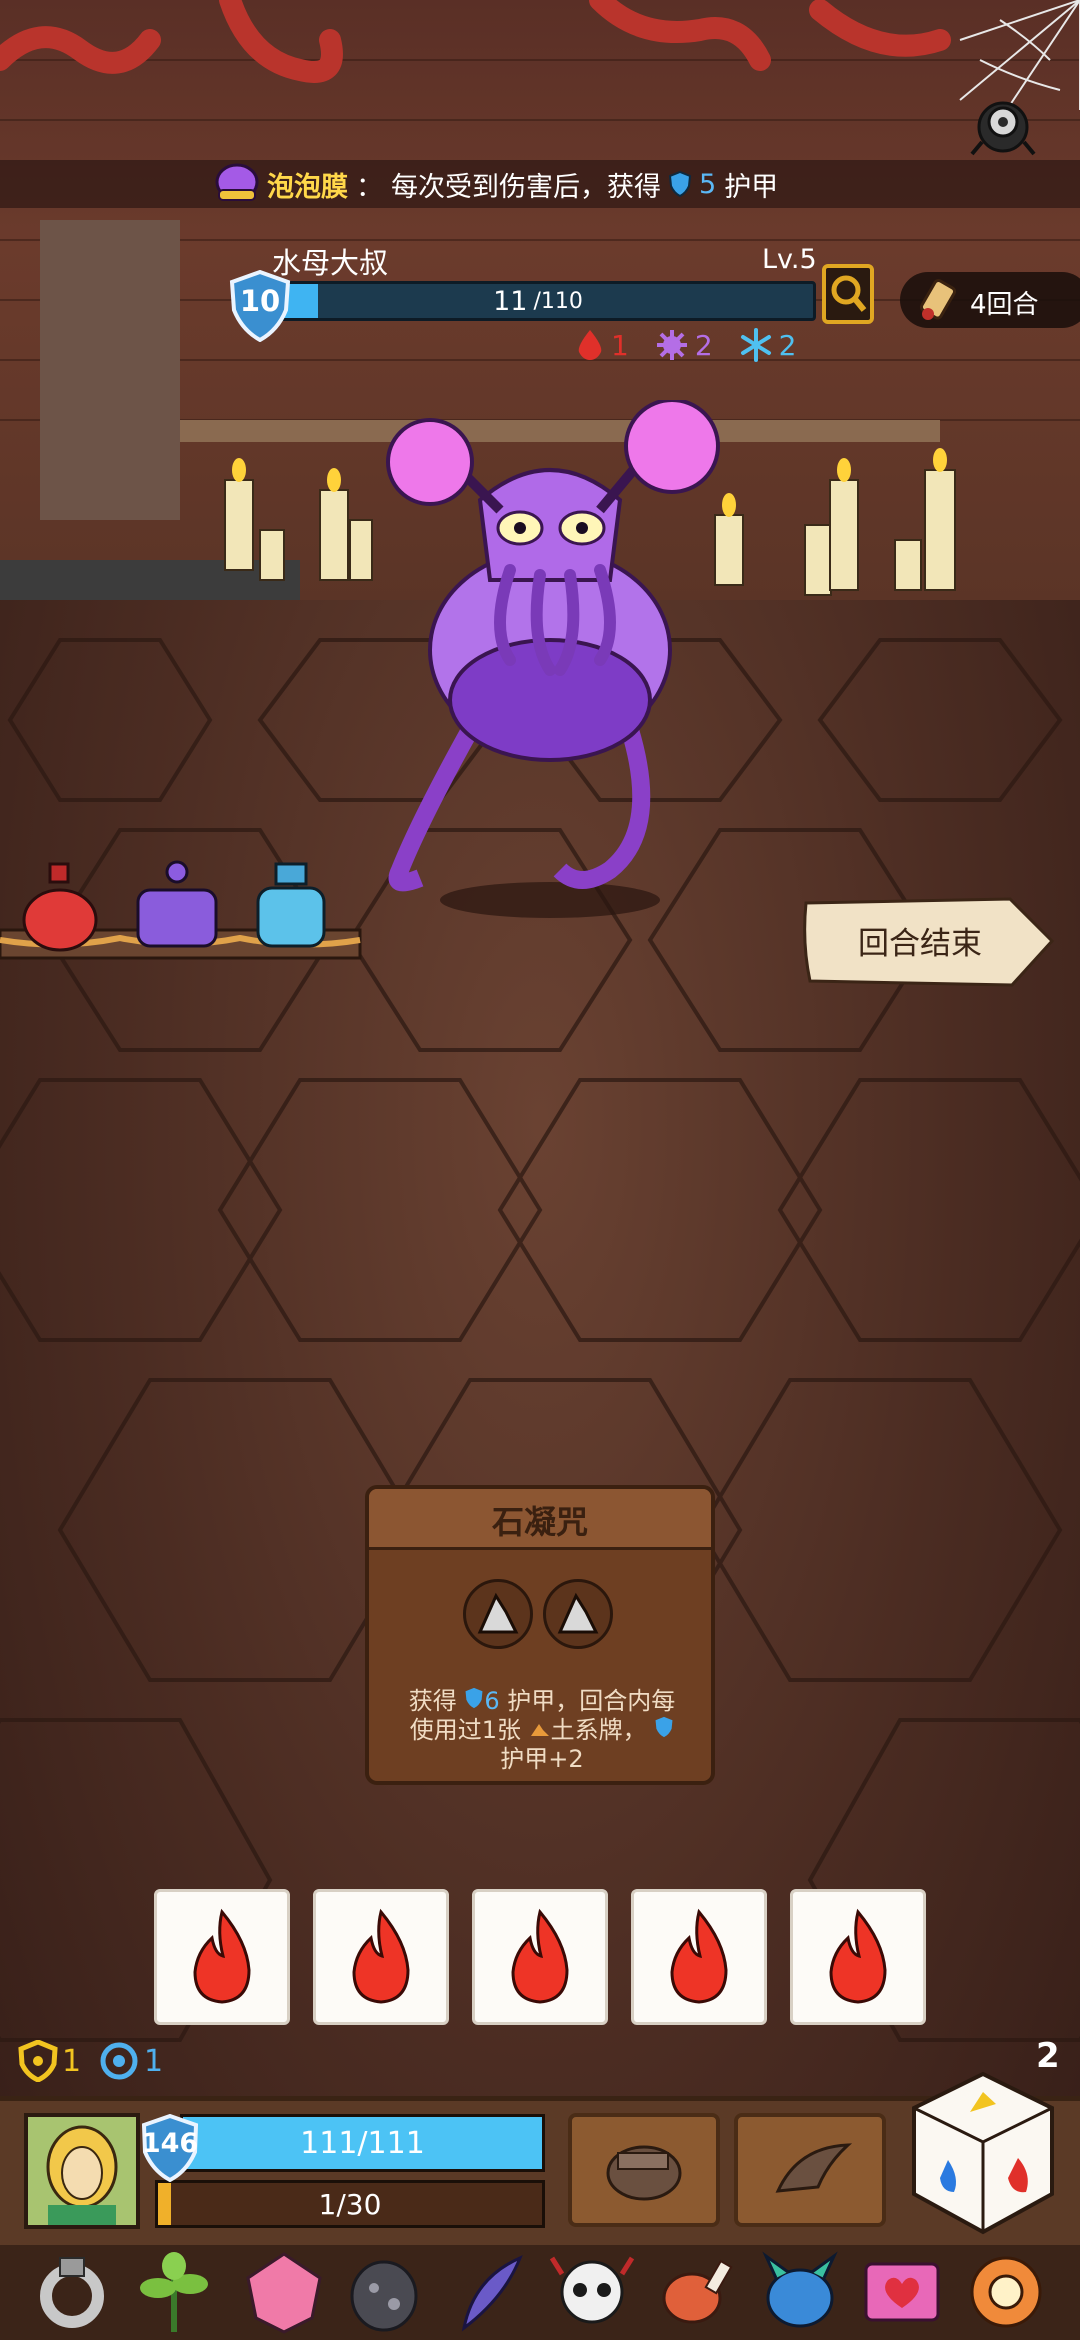 The height and width of the screenshot is (2340, 1080). What do you see at coordinates (38, 2061) in the screenshot?
I see `gold-shield-icon` at bounding box center [38, 2061].